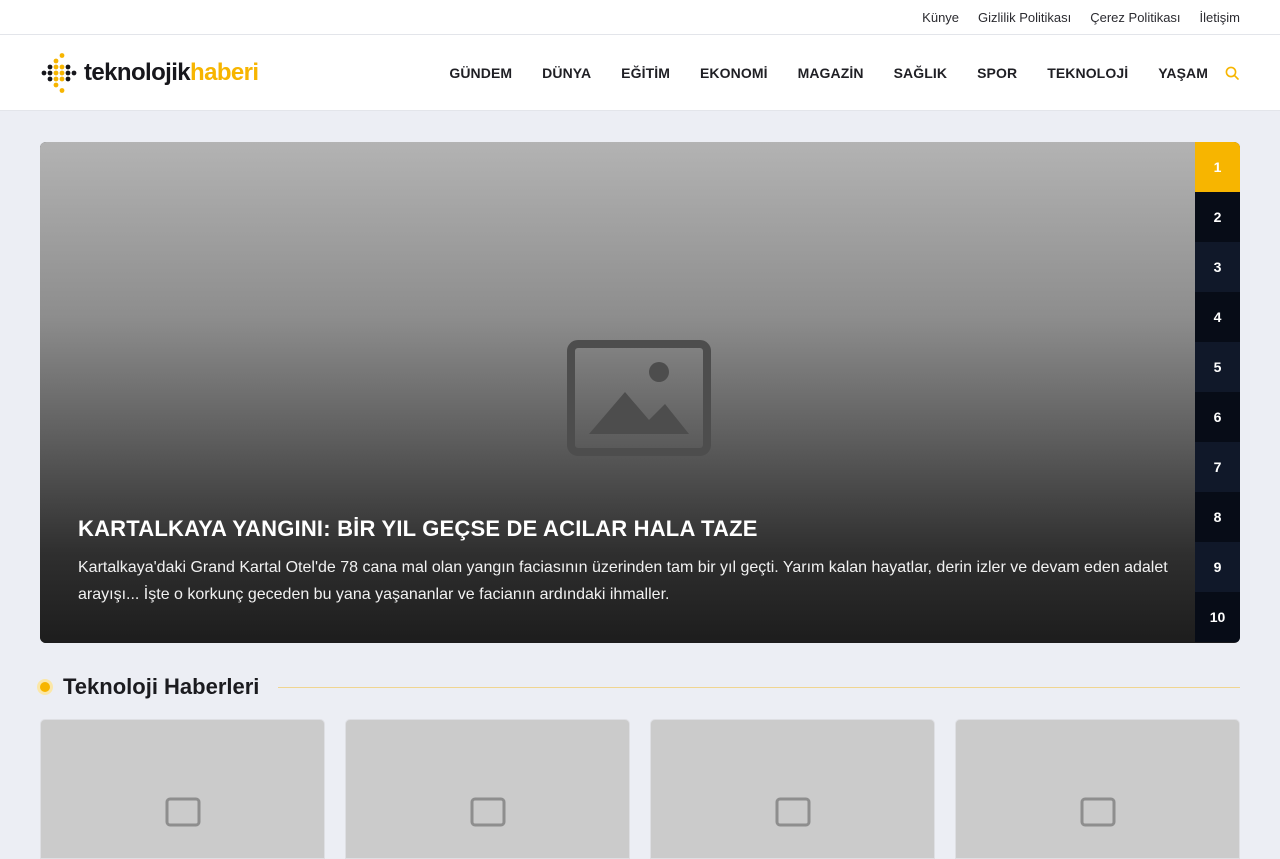  I want to click on nav-item-yasam: YAŞAM, so click(1183, 73).